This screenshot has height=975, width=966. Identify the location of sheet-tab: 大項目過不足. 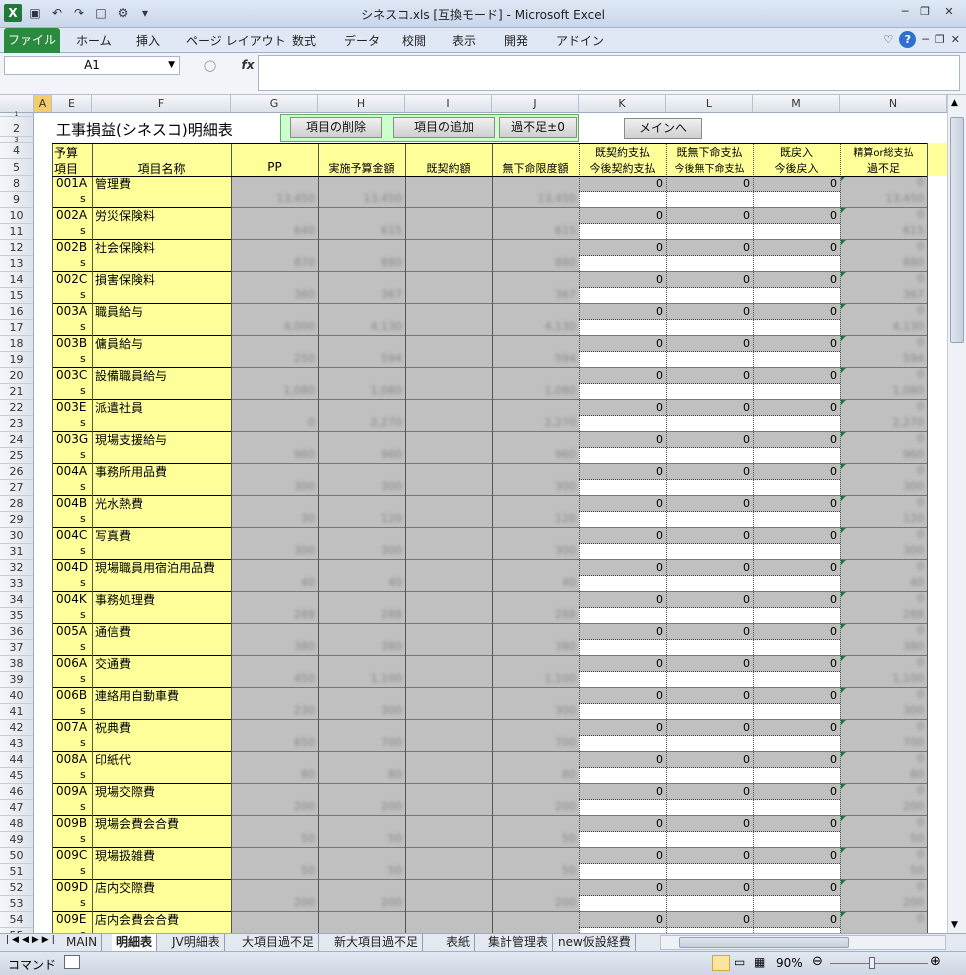
(279, 942).